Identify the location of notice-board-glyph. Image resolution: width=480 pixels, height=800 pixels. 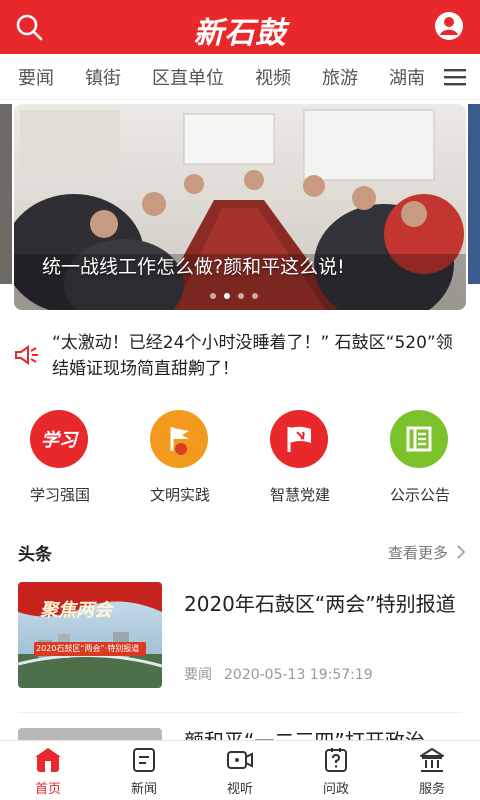
(419, 439).